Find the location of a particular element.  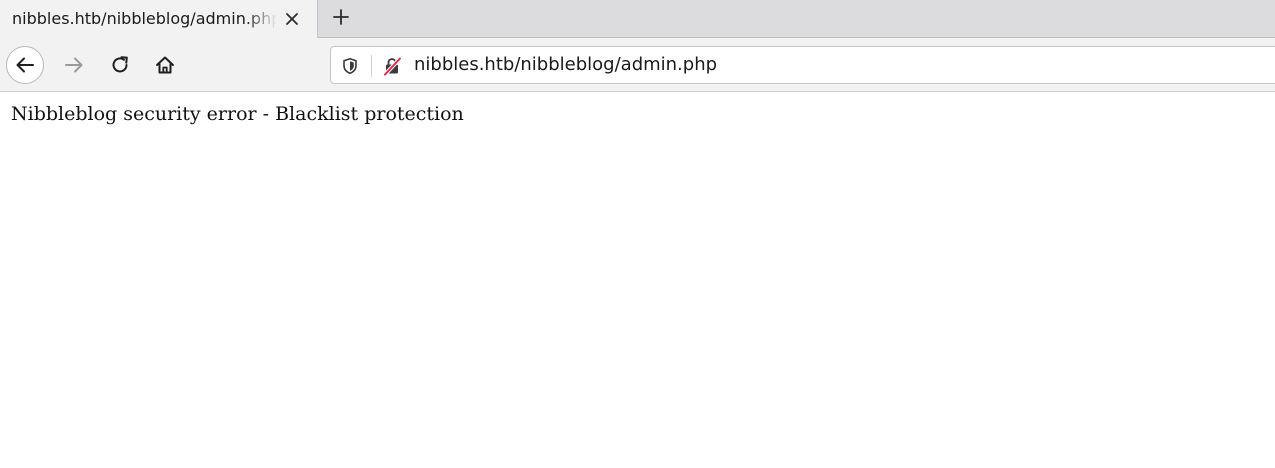

shield-icon is located at coordinates (350, 66).